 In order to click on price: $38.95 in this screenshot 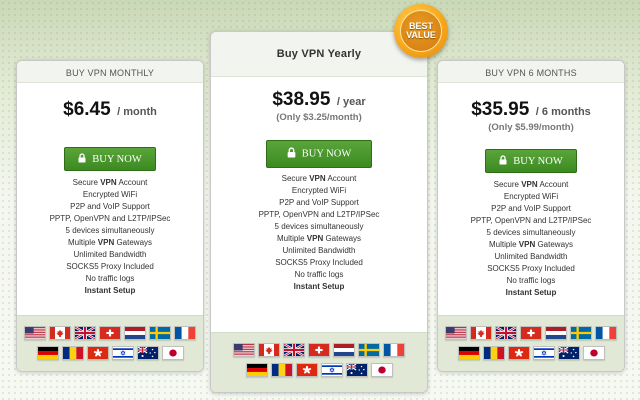, I will do `click(301, 99)`.